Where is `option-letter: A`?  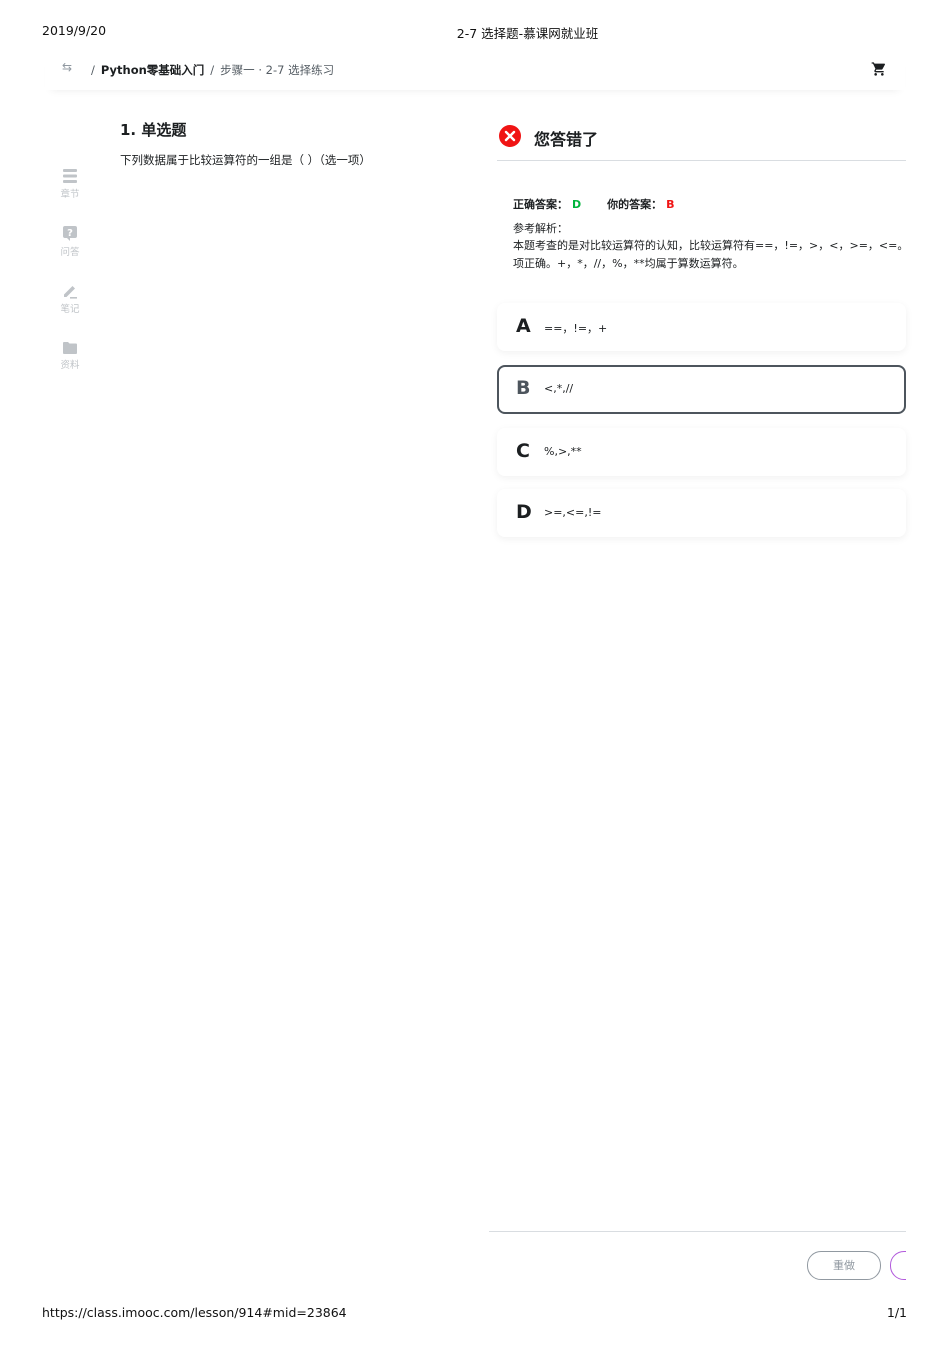
option-letter: A is located at coordinates (523, 326).